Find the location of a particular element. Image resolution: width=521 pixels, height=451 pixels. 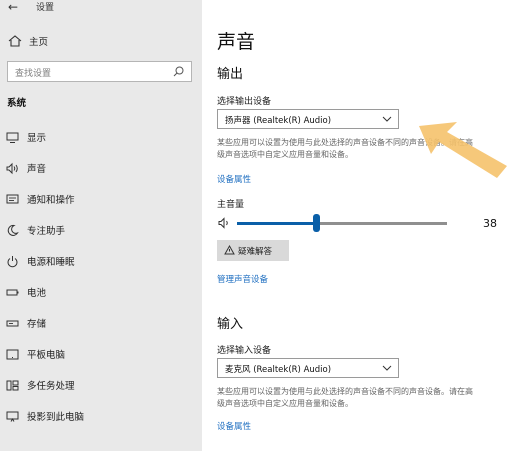

troubleshoot-label: 疑难解答 is located at coordinates (255, 252).